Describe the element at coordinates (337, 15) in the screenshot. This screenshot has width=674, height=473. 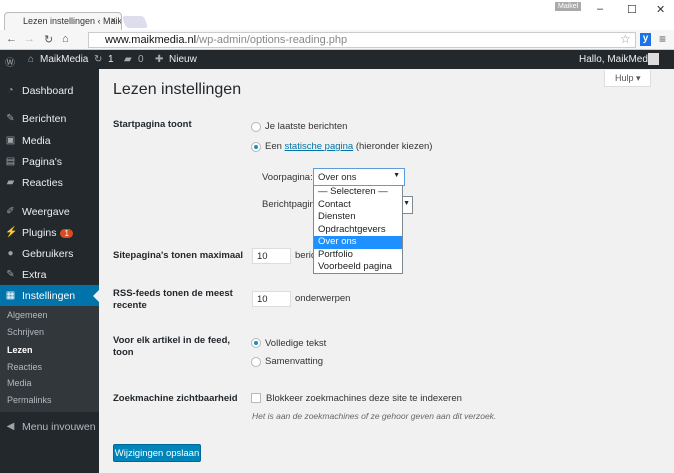
I see `browser-tabbar: Lezen instellingen ‹ Maik × Maikel – ☐ ✕` at that location.